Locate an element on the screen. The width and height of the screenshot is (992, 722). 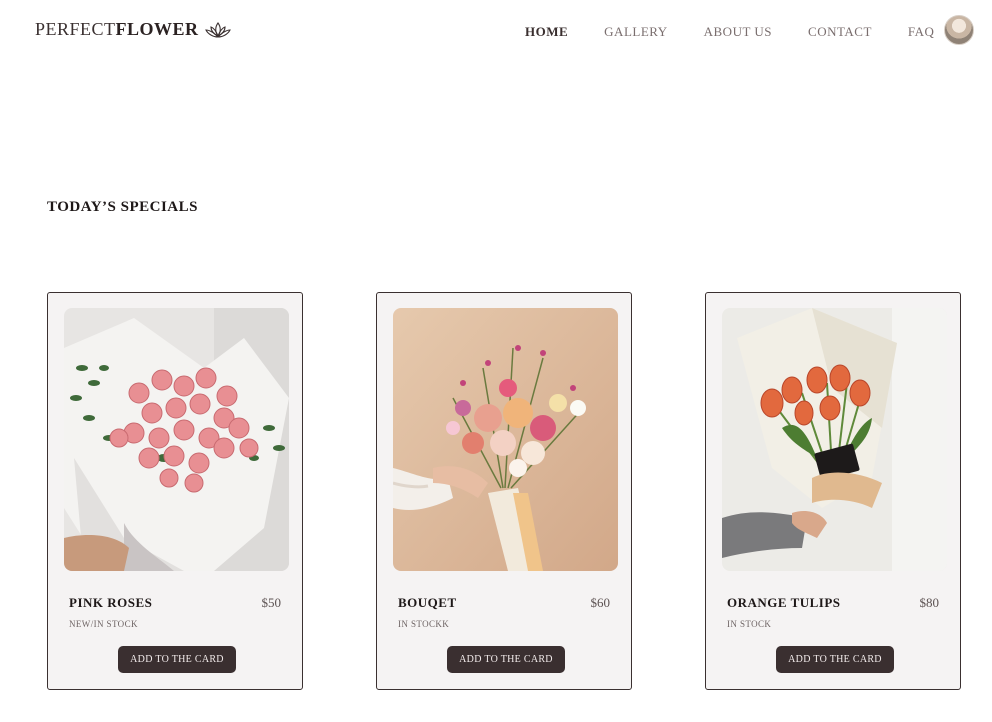
main-nav: HOME GALLERY ABOUT US CONTACT FAQ is located at coordinates (747, 32).